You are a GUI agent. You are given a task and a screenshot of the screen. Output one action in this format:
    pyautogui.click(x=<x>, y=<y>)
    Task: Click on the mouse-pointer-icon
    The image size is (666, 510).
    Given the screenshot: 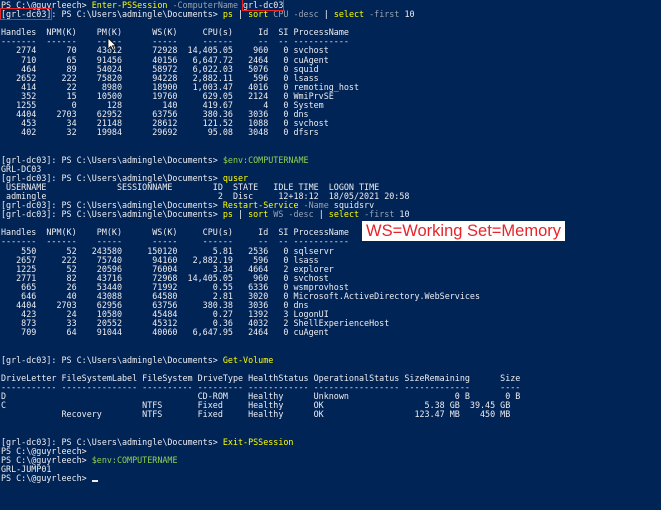 What is the action you would take?
    pyautogui.click(x=112, y=44)
    